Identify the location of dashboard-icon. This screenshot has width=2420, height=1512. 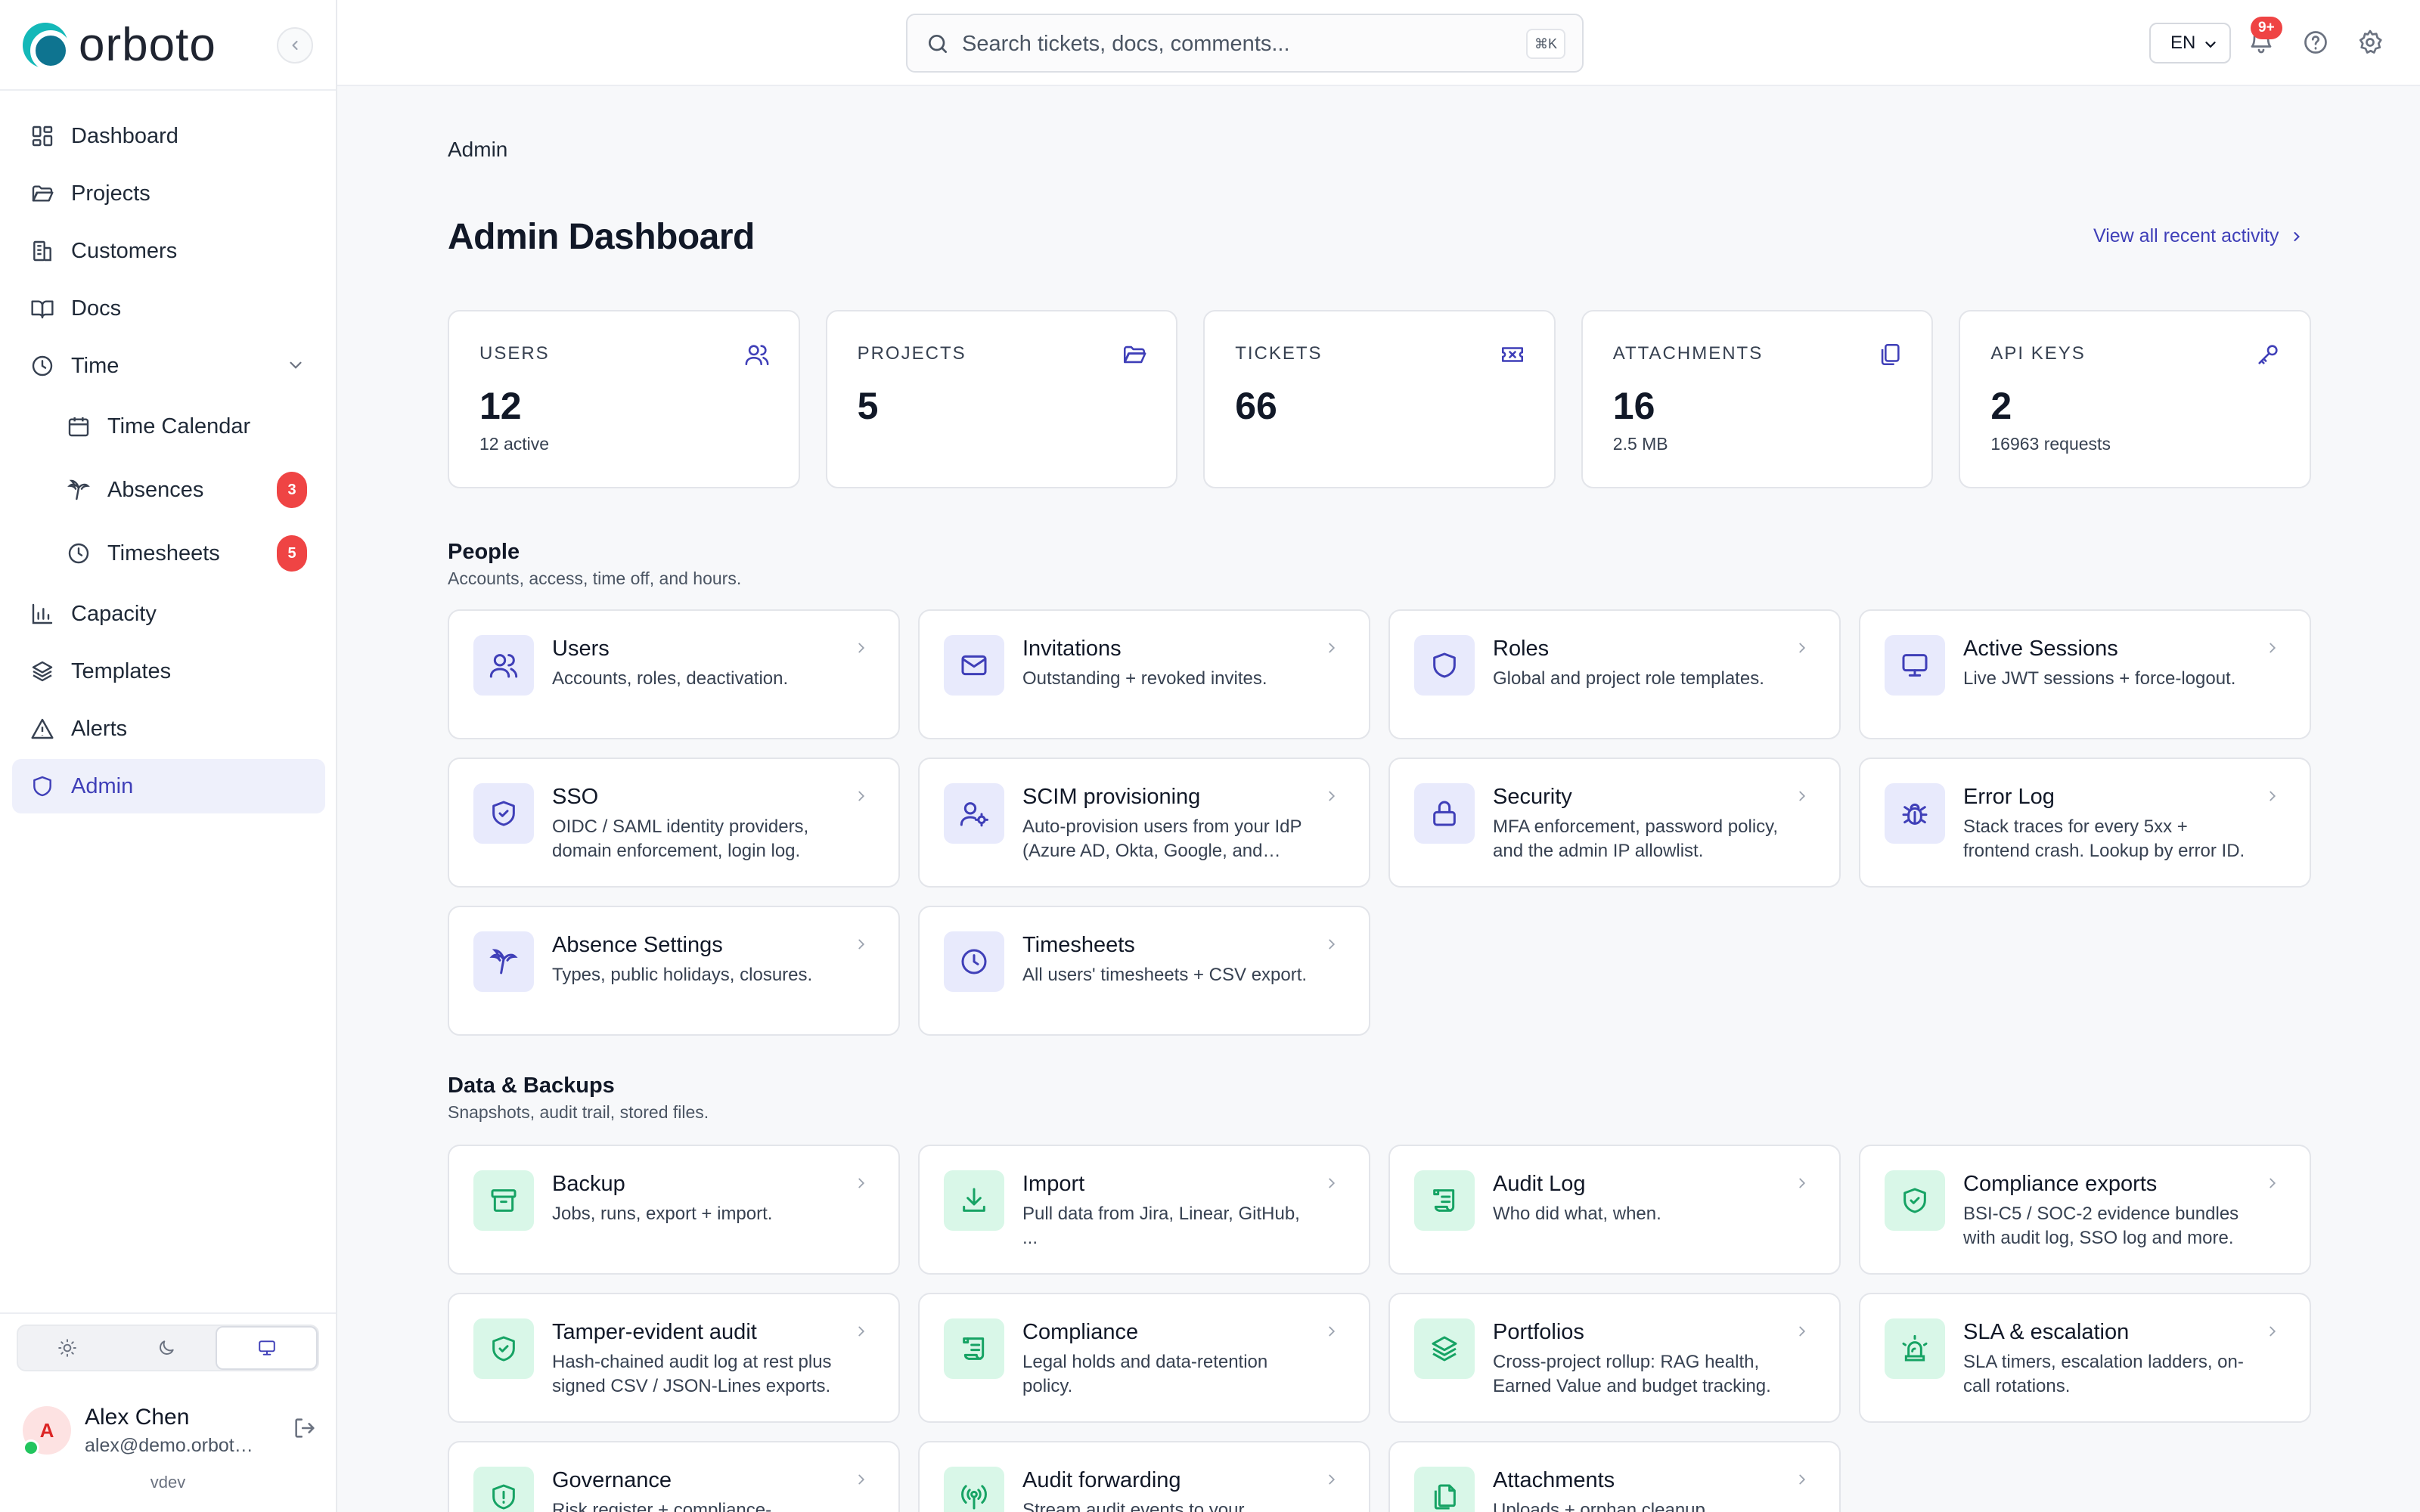
(42, 136).